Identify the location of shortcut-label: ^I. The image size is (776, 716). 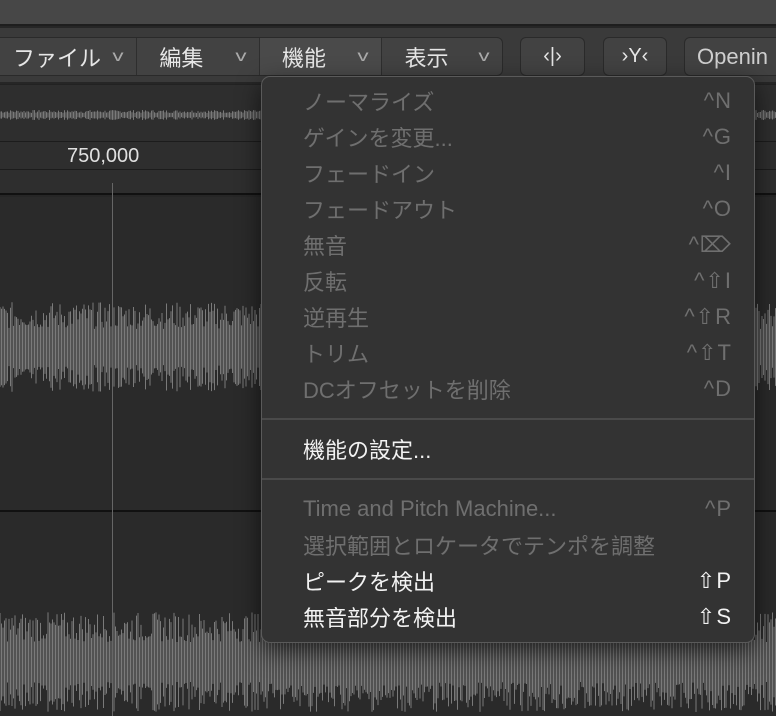
(722, 172).